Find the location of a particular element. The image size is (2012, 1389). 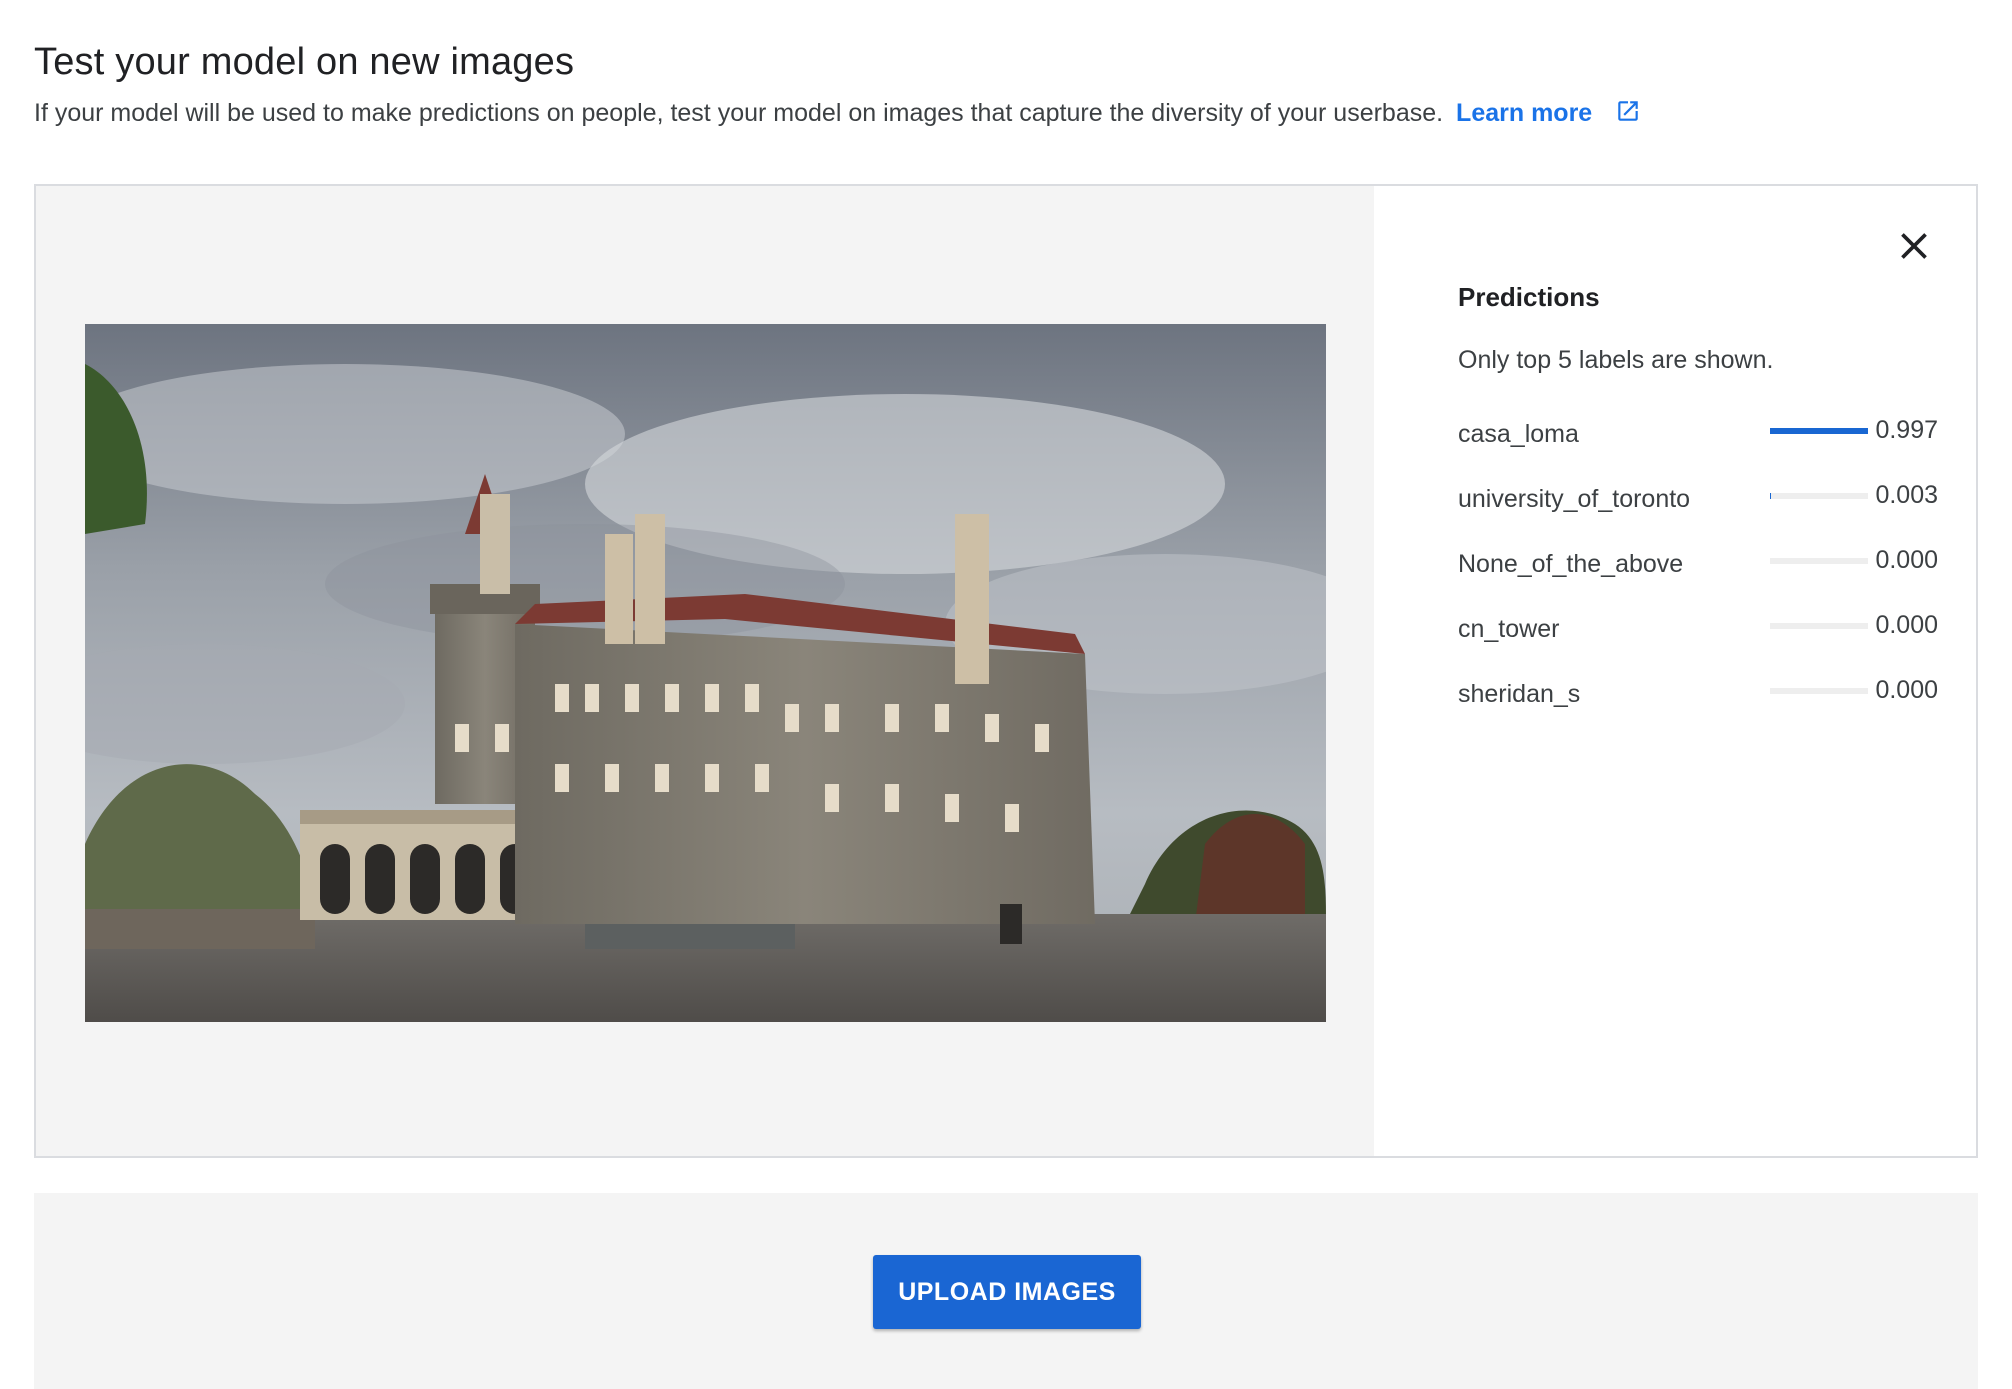

learn-more-link: Learn more is located at coordinates (1524, 113).